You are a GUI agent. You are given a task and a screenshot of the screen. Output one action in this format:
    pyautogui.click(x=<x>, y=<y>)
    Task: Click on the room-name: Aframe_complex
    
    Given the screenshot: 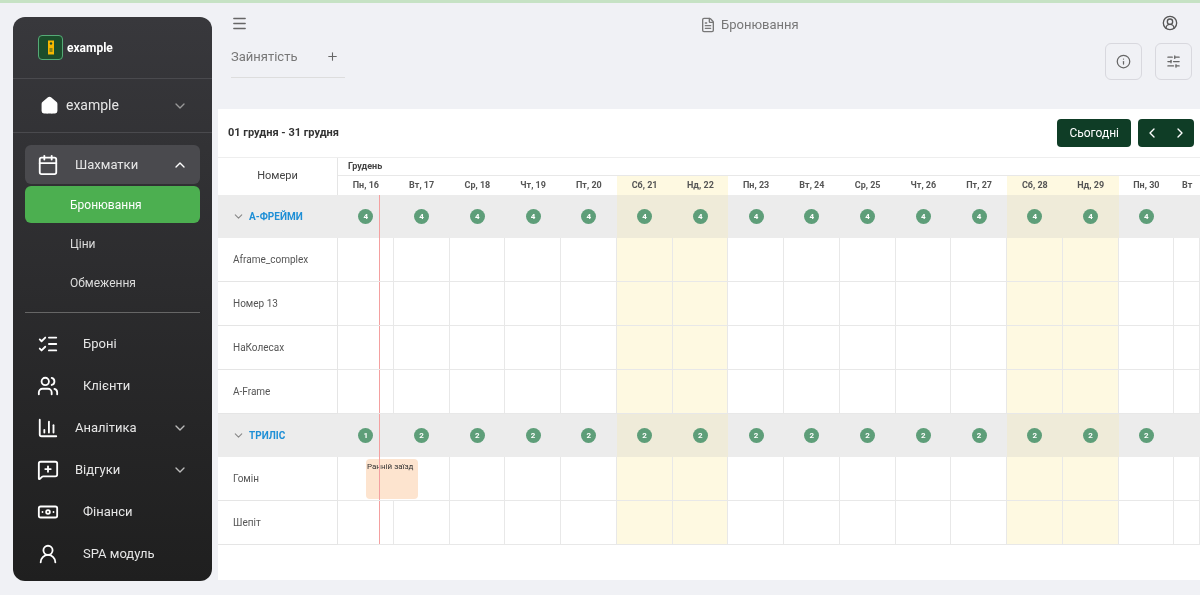 What is the action you would take?
    pyautogui.click(x=271, y=260)
    